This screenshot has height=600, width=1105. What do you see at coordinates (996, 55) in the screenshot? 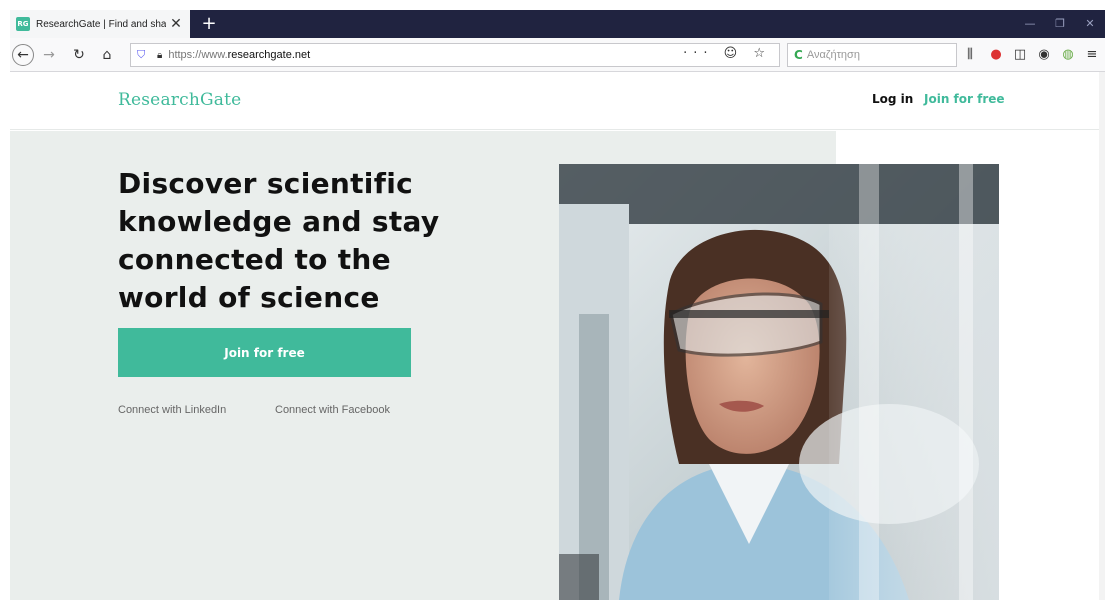
I see `extension-badge-icon: ●` at bounding box center [996, 55].